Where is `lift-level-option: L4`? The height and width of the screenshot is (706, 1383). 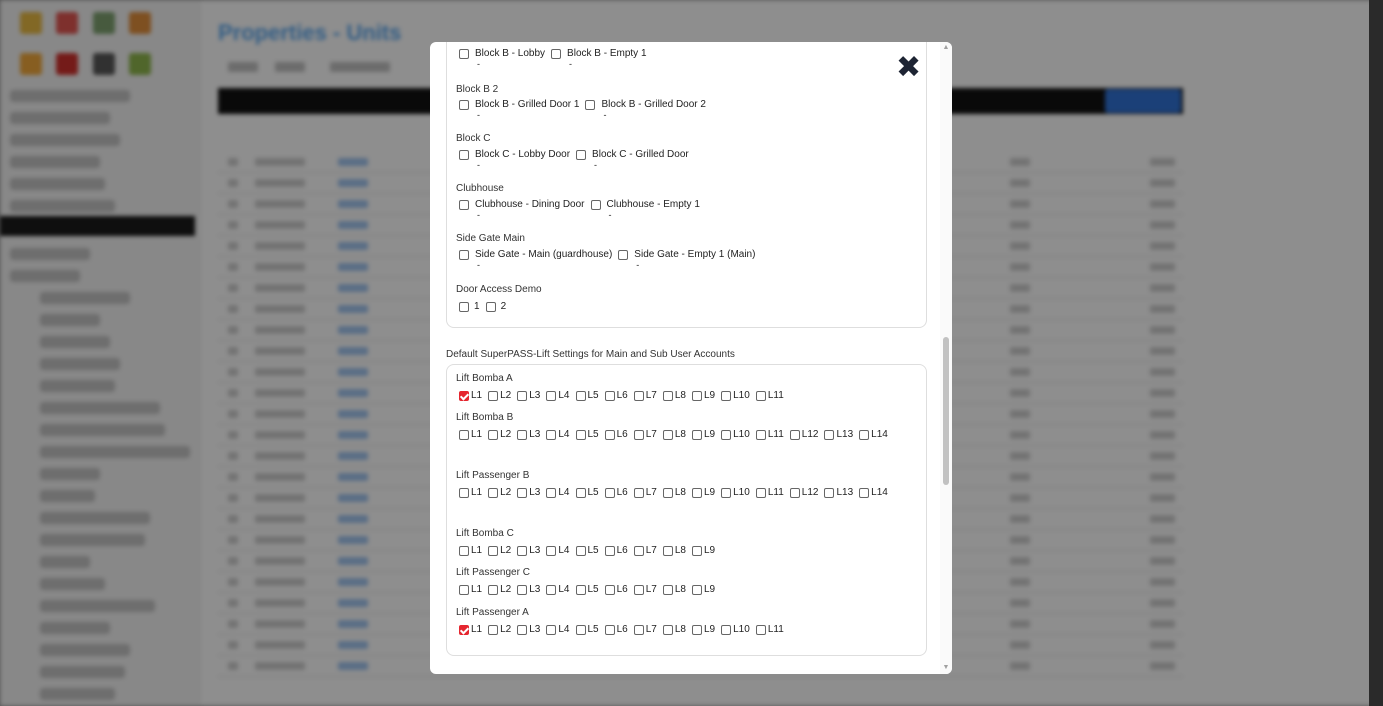
lift-level-option: L4 is located at coordinates (558, 550).